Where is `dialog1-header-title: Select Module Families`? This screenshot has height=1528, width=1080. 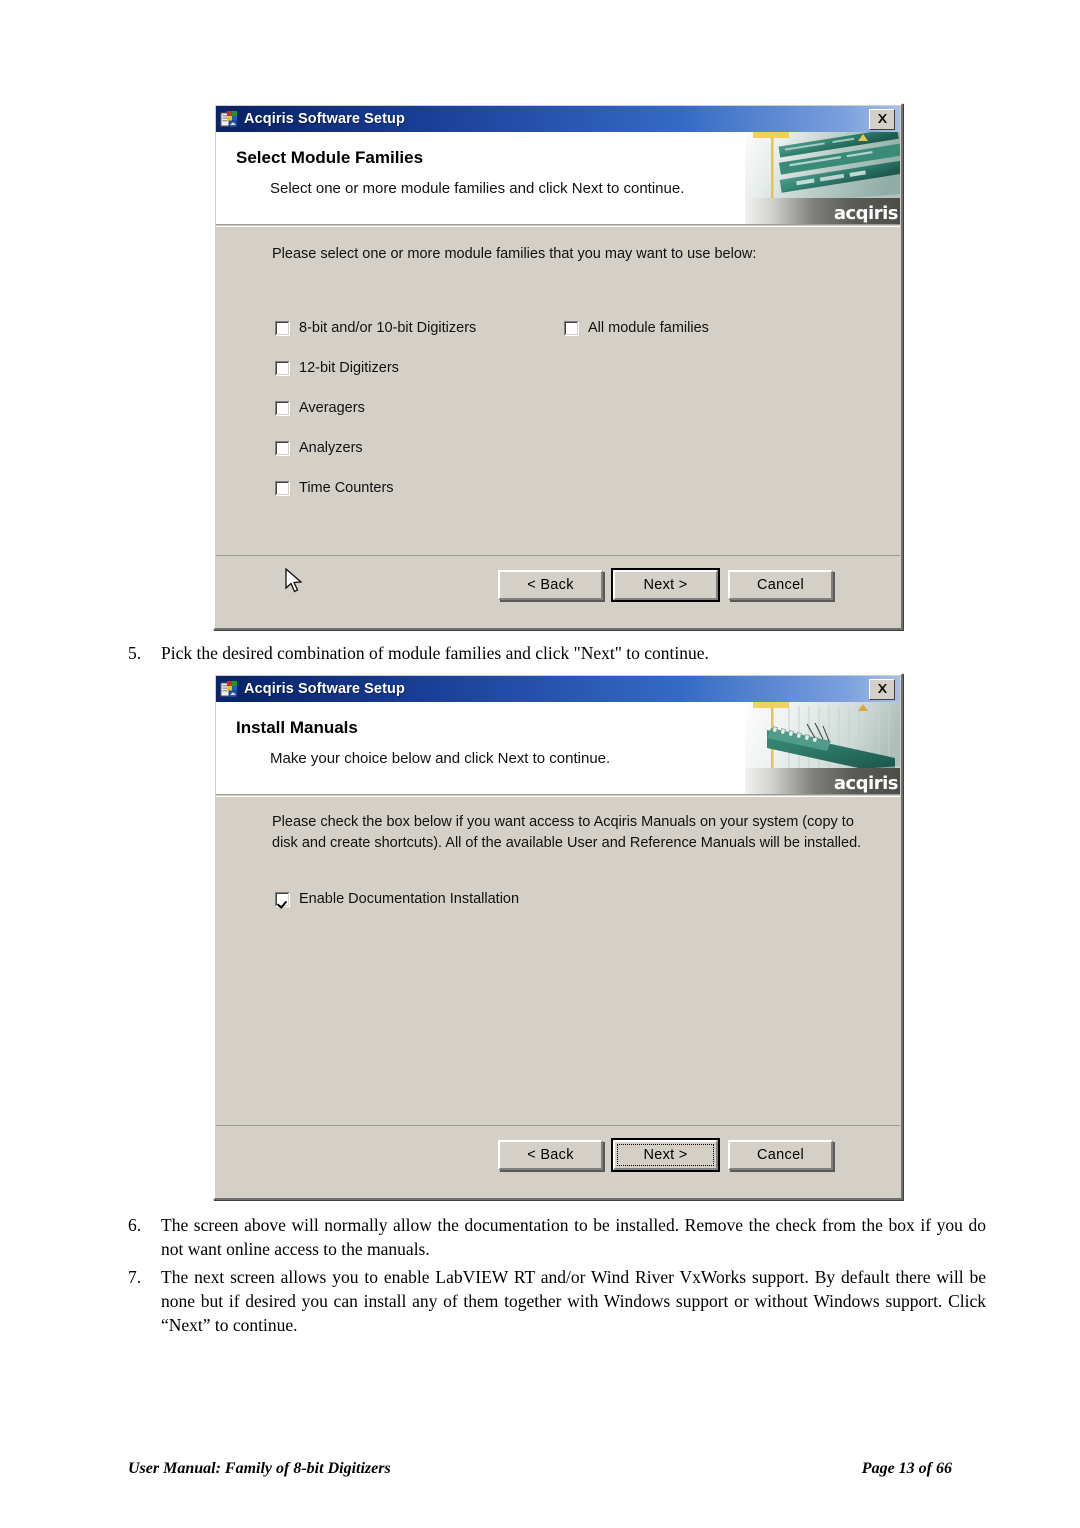 dialog1-header-title: Select Module Families is located at coordinates (330, 157).